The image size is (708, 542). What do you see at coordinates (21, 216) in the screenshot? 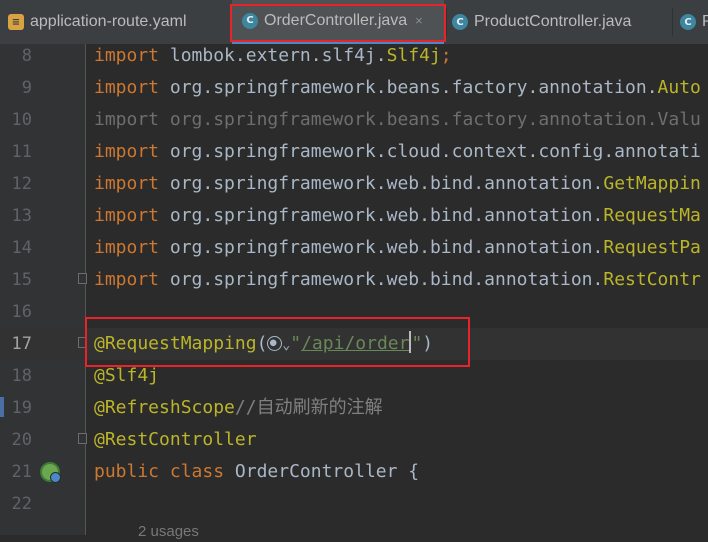
I see `line-number: 13` at bounding box center [21, 216].